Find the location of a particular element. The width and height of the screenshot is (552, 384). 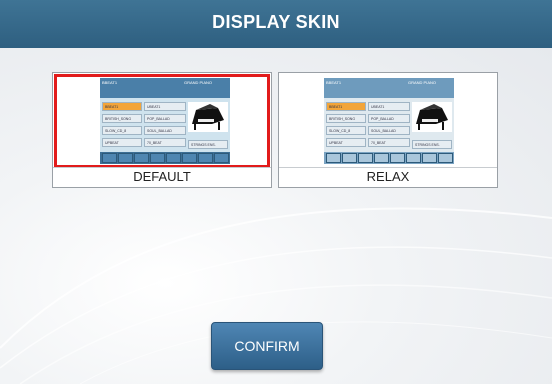

page-title: DISPLAY SKIN is located at coordinates (276, 22).